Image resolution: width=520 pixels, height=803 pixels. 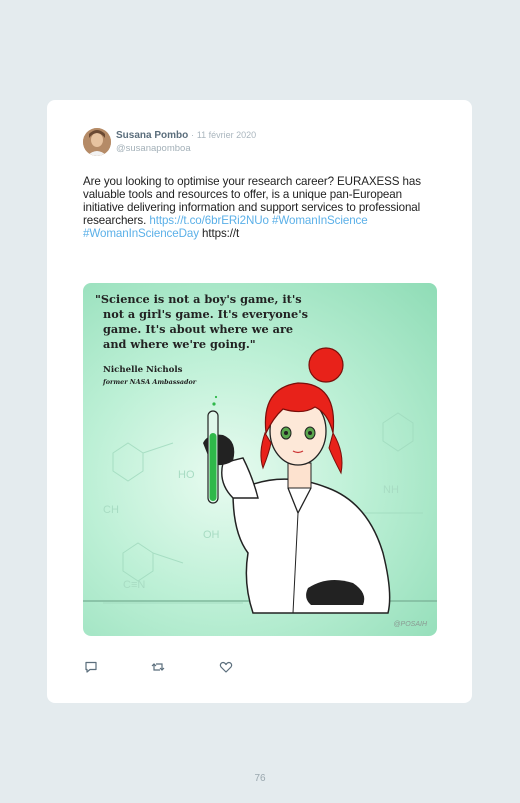 I want to click on svg-text: HO, so click(x=186, y=475).